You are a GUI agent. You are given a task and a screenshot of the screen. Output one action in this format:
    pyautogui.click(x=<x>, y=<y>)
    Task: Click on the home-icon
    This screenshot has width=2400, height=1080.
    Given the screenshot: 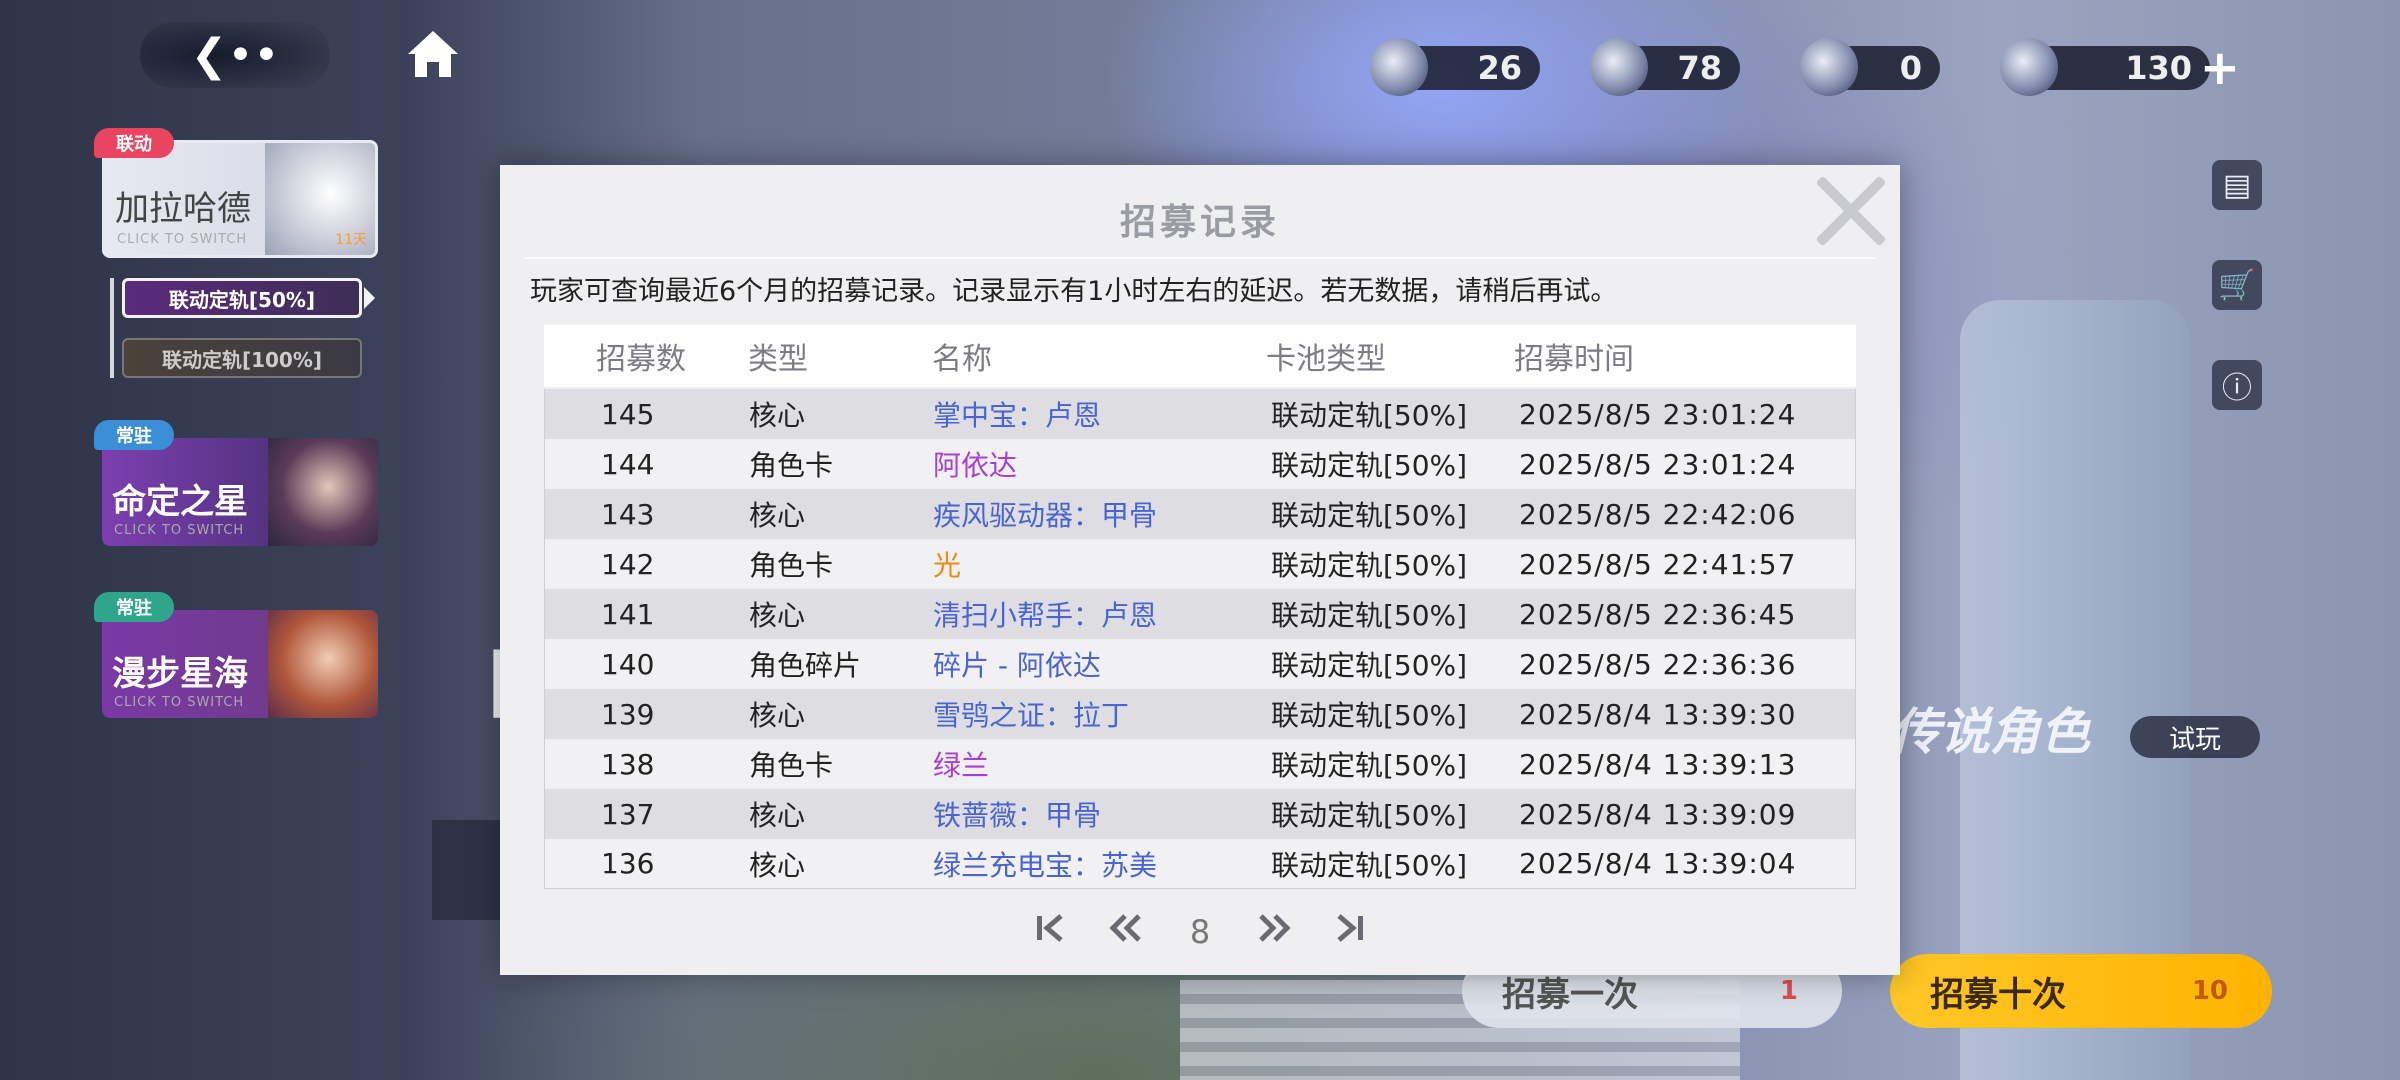 What is the action you would take?
    pyautogui.click(x=433, y=54)
    